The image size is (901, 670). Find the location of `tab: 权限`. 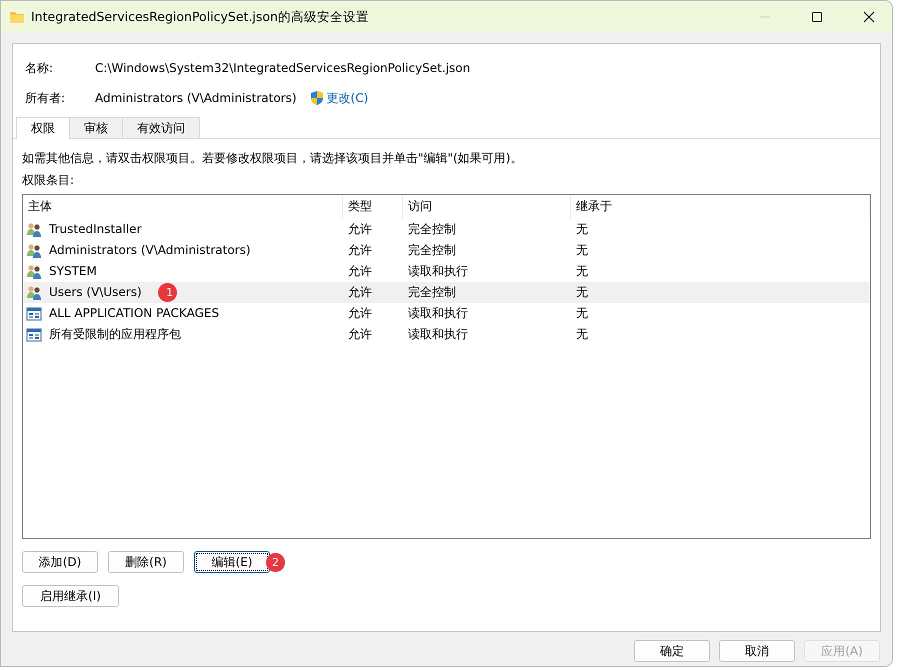

tab: 权限 is located at coordinates (43, 128).